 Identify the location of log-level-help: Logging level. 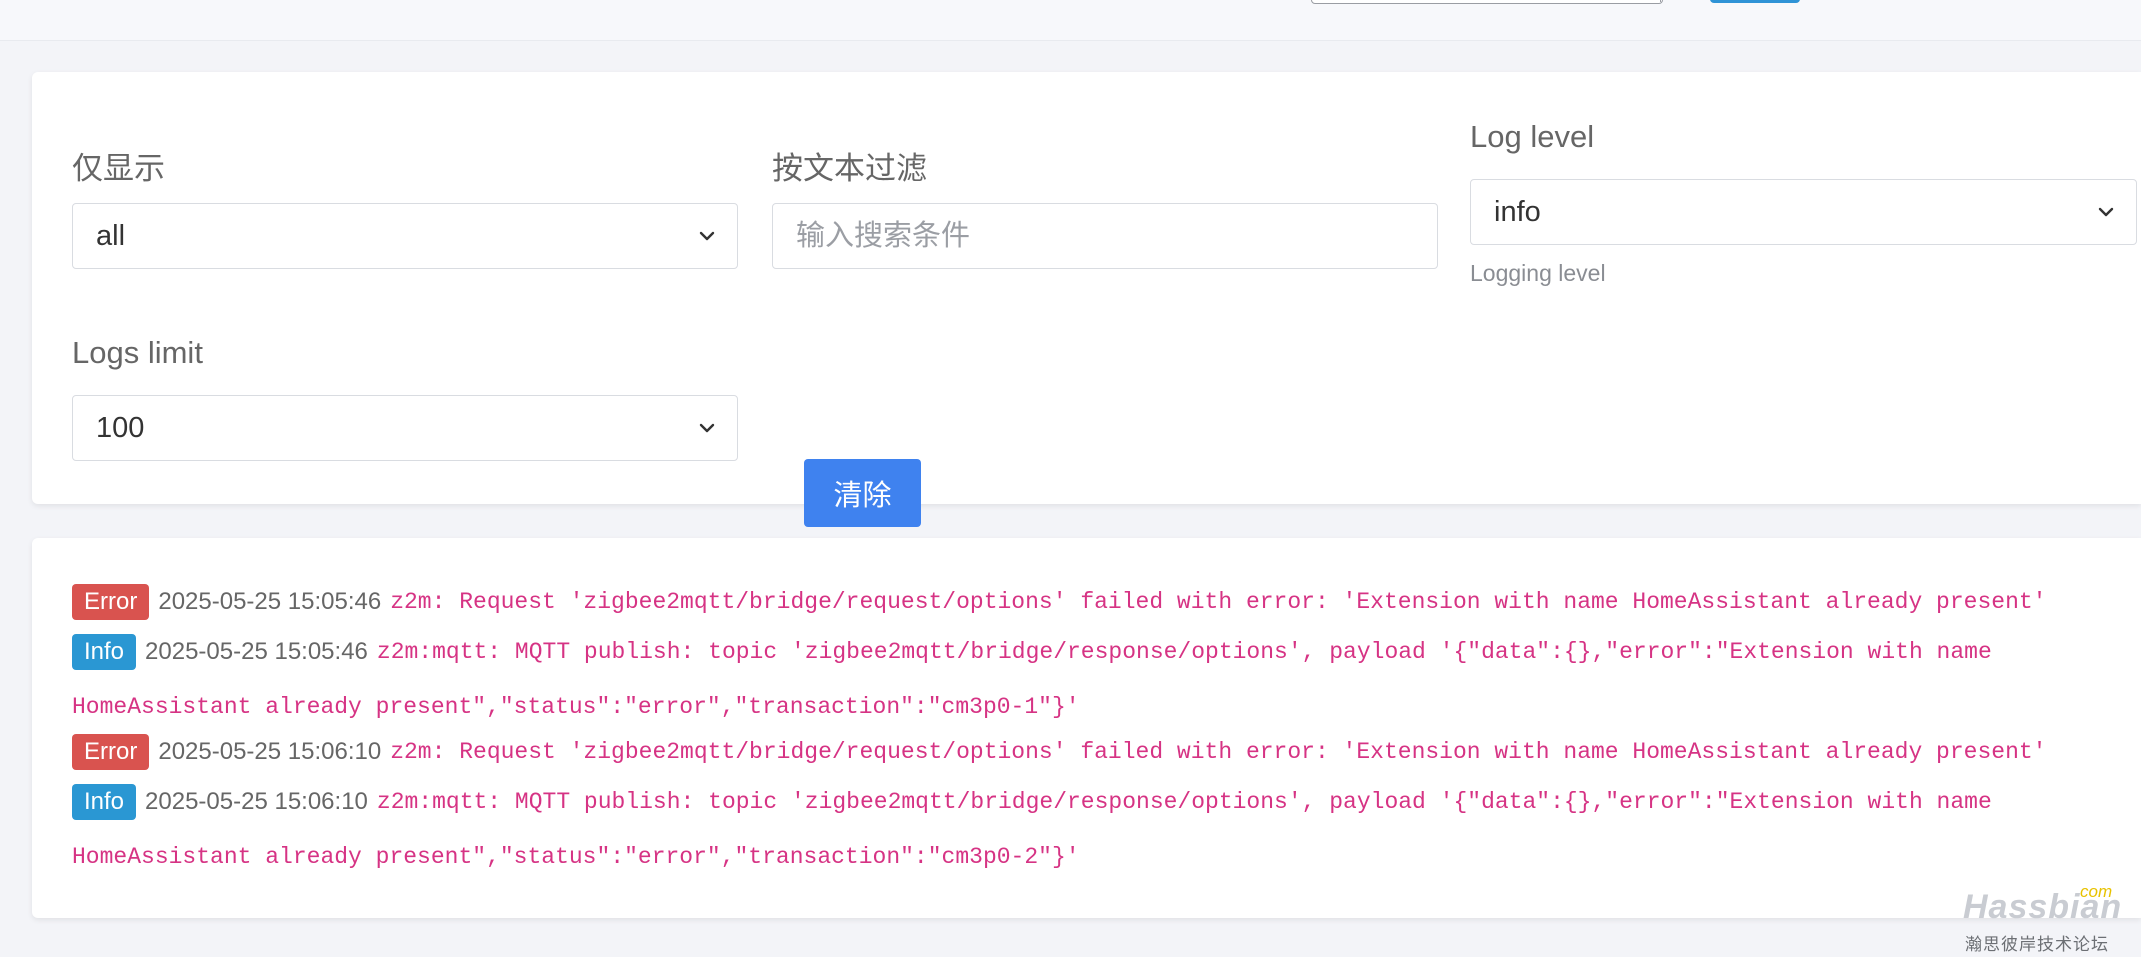
(1538, 273).